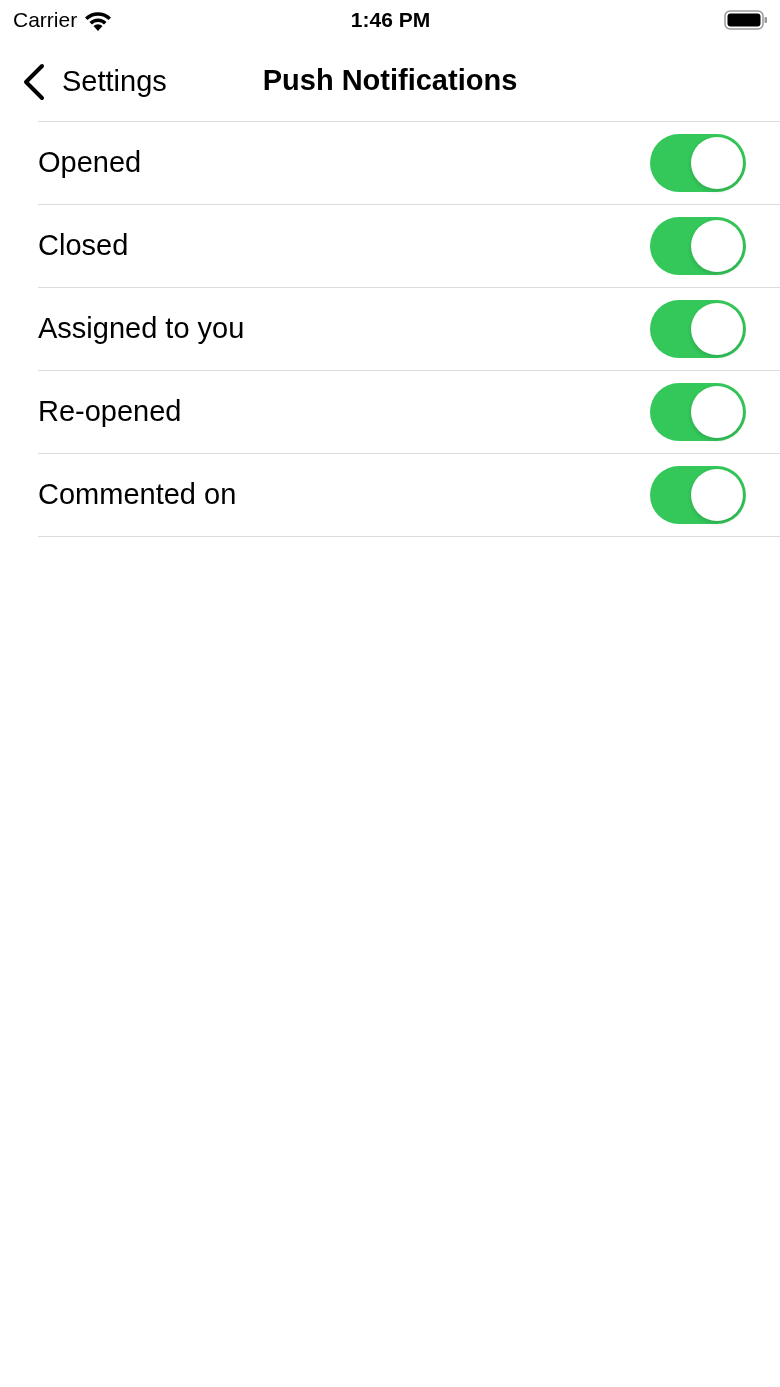 Image resolution: width=780 pixels, height=1387 pixels. What do you see at coordinates (390, 80) in the screenshot?
I see `screen-title: Push Notifications` at bounding box center [390, 80].